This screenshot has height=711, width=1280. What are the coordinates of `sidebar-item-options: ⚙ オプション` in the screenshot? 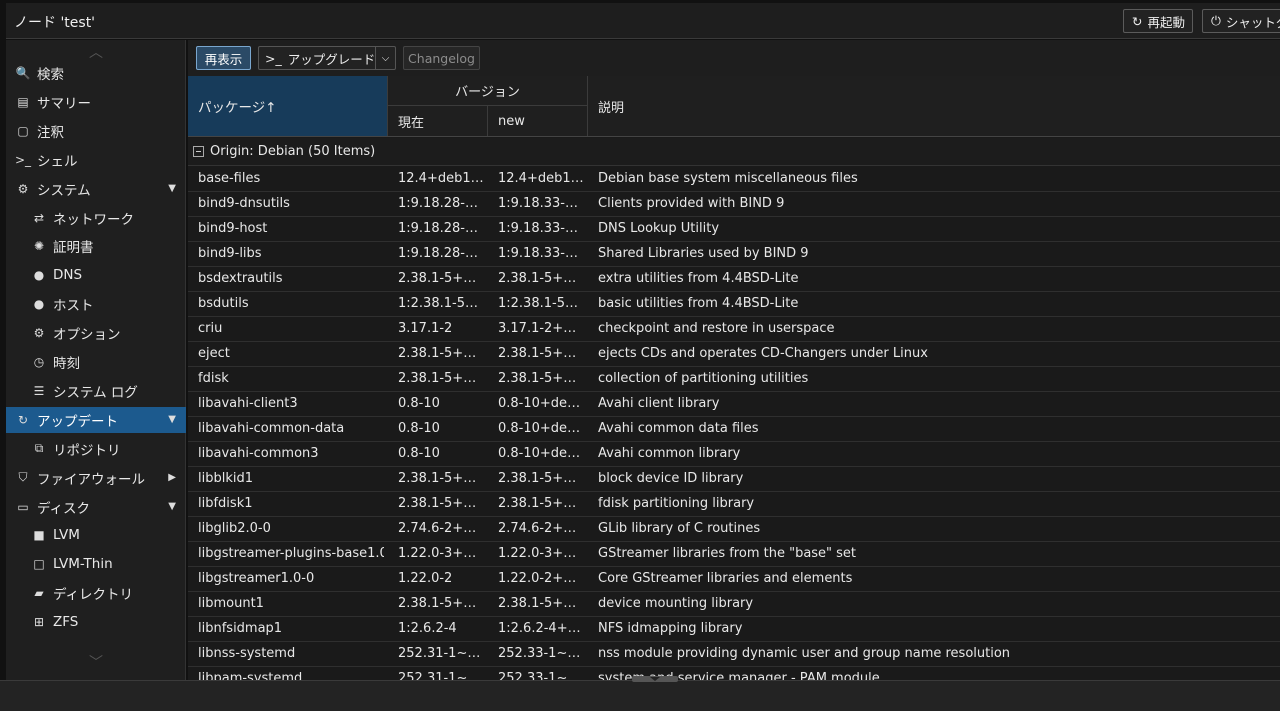 It's located at (96, 333).